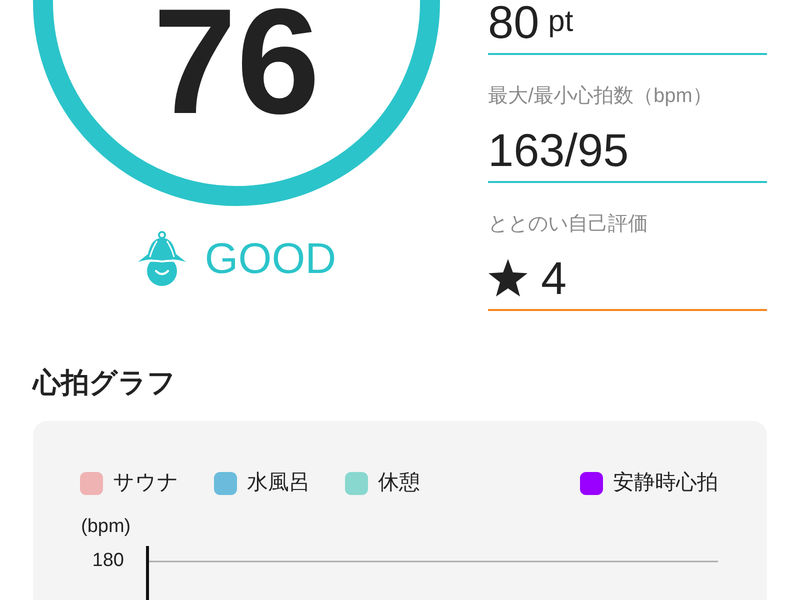 The image size is (800, 600). I want to click on legend-label: 安静時心拍, so click(665, 483).